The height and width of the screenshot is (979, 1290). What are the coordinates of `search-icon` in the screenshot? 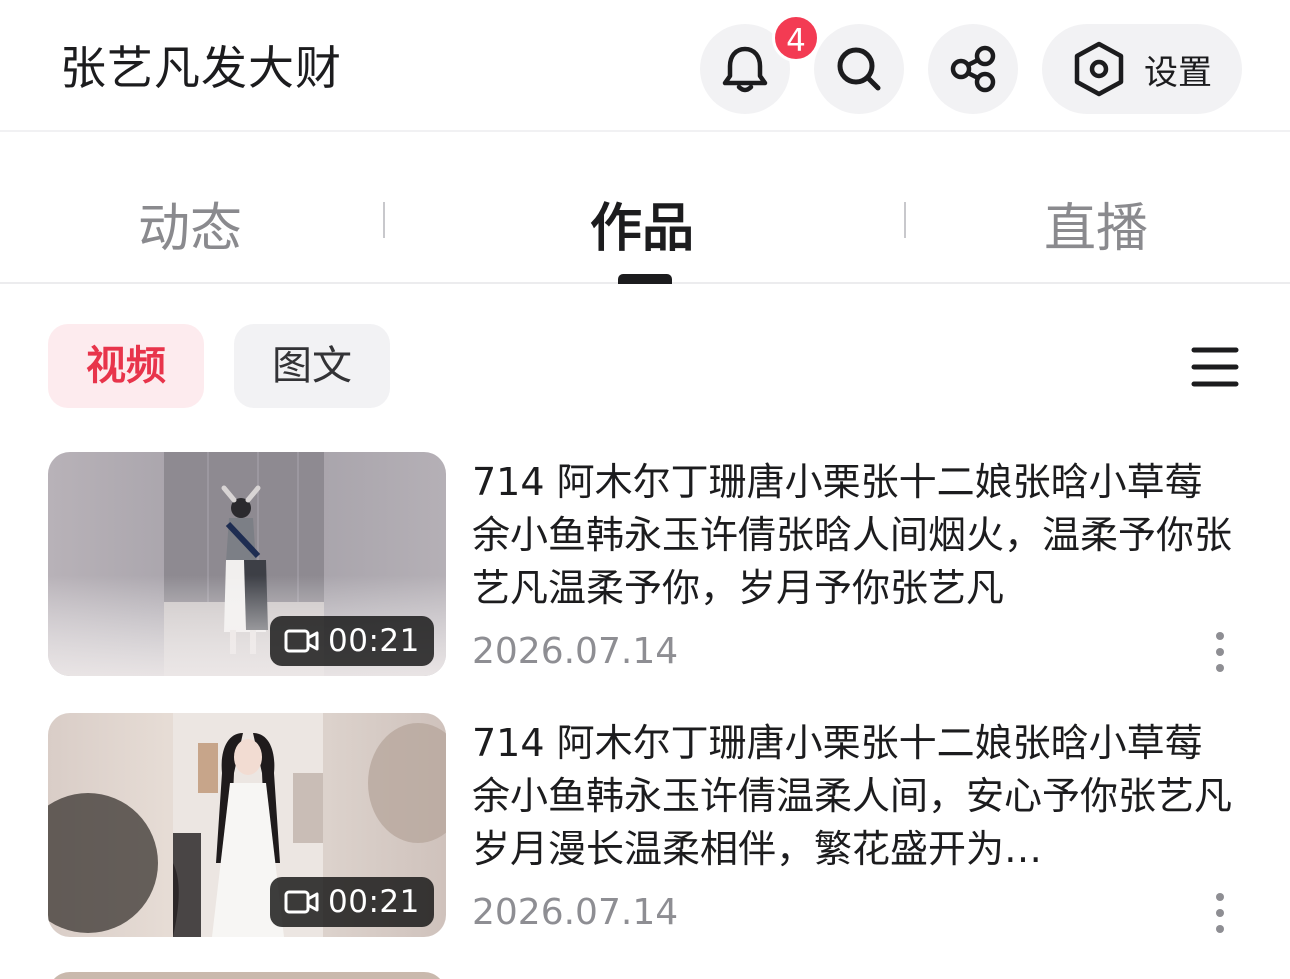 It's located at (859, 69).